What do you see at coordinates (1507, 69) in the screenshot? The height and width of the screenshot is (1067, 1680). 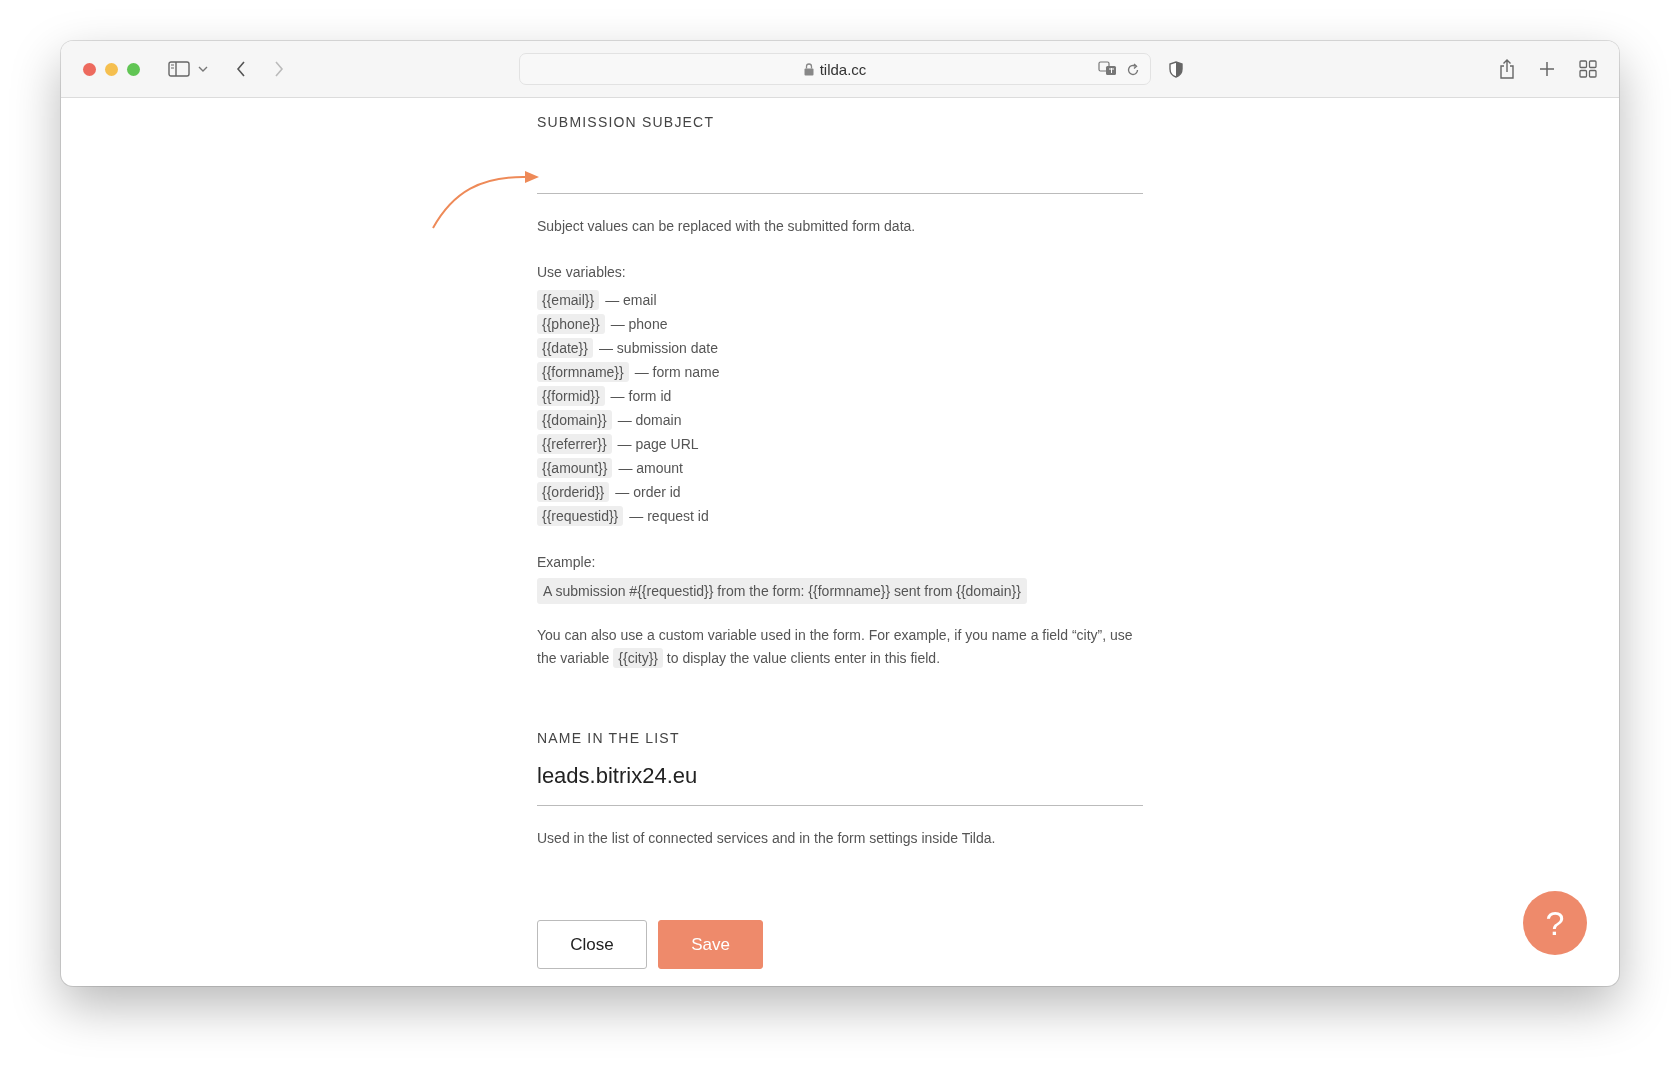 I see `share-icon` at bounding box center [1507, 69].